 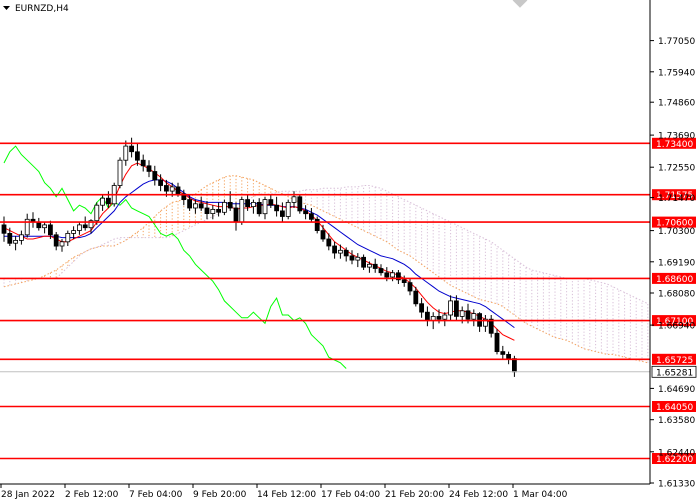 What do you see at coordinates (478, 495) in the screenshot?
I see `time-tick-label: 24 Feb 12:00` at bounding box center [478, 495].